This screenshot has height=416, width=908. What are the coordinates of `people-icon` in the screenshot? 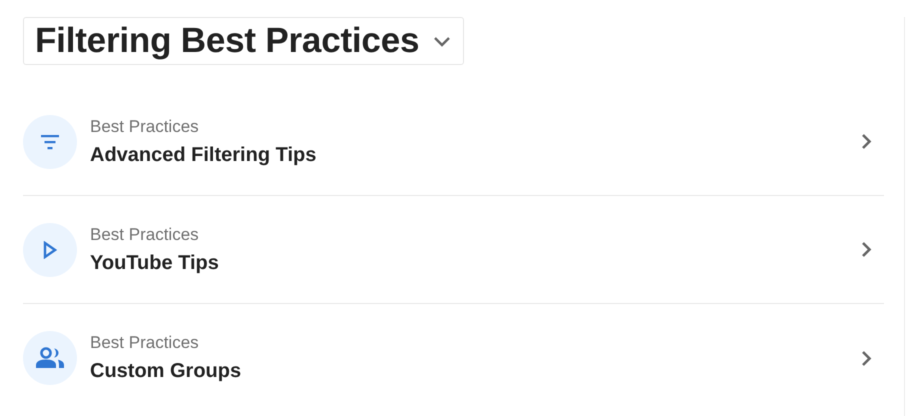 It's located at (50, 358).